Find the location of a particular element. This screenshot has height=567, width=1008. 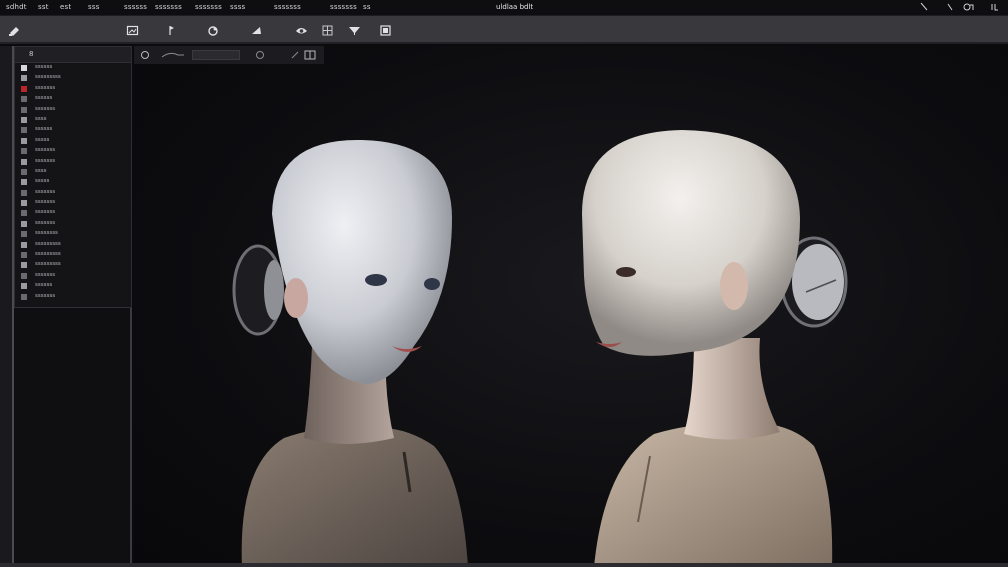

menu-item: sst is located at coordinates (43, 7).